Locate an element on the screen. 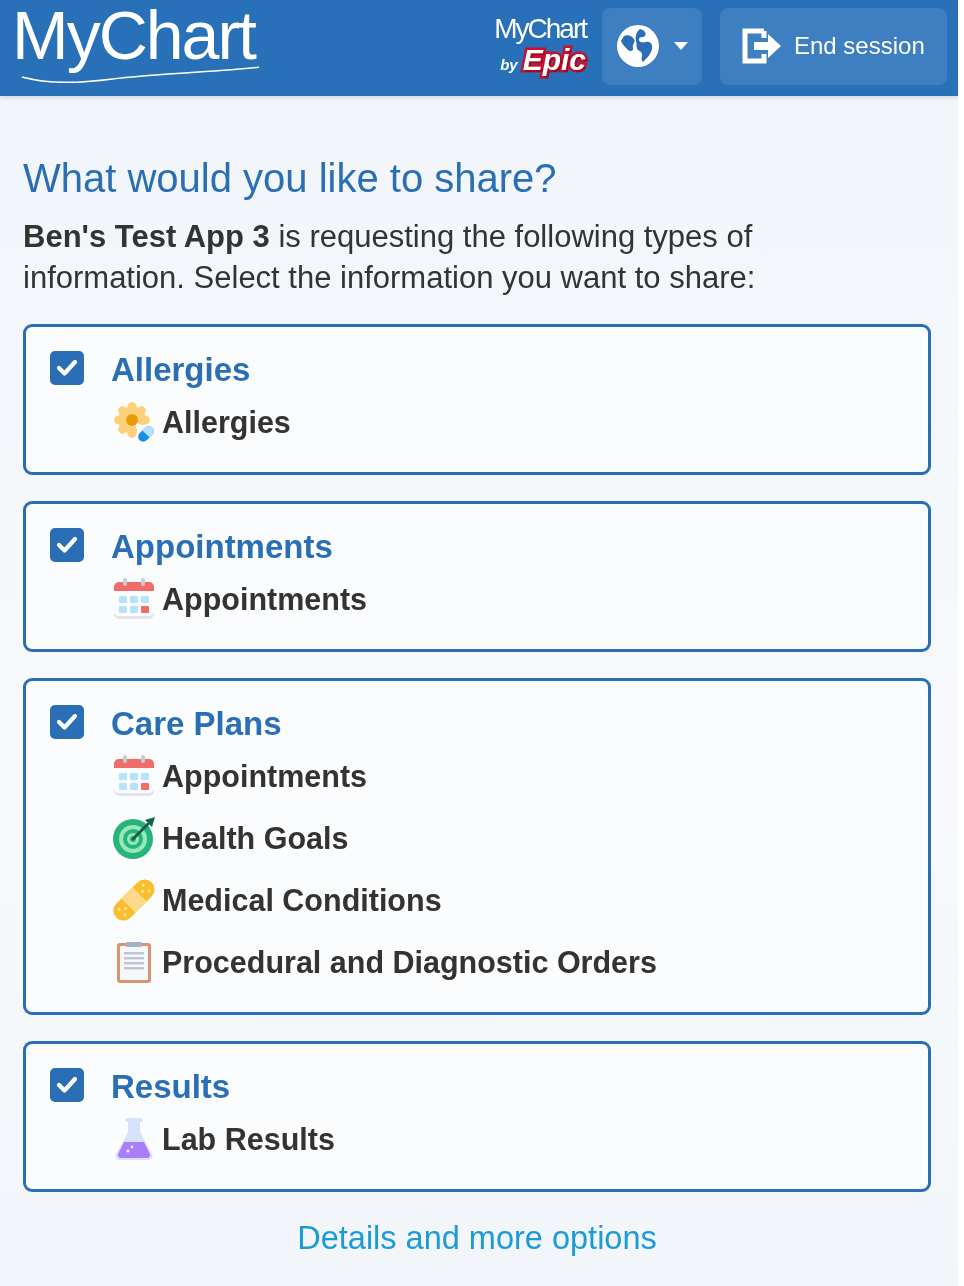 The image size is (964, 1286). details-link: Details and more options is located at coordinates (477, 1238).